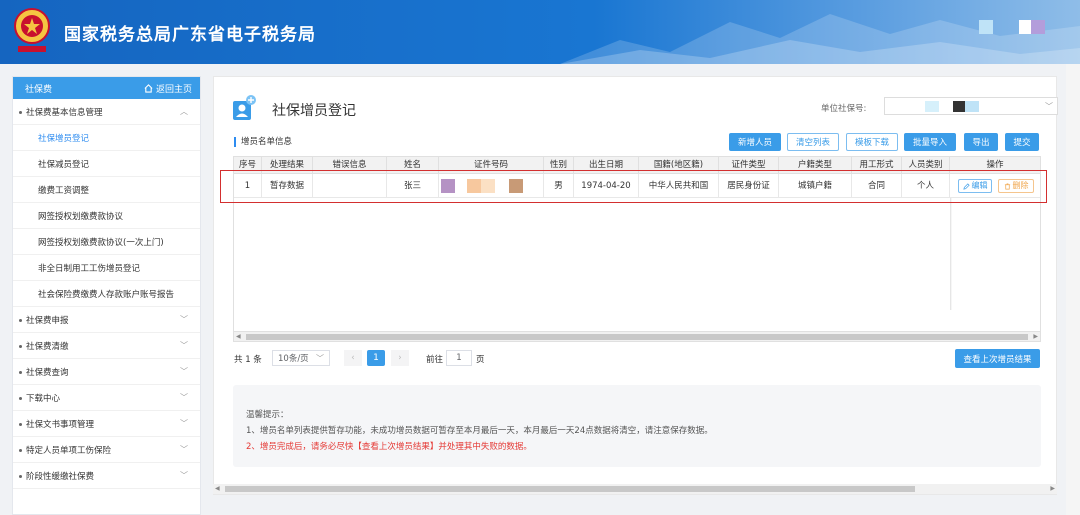 The height and width of the screenshot is (515, 1080). I want to click on fixed-column-shadow, so click(951, 254).